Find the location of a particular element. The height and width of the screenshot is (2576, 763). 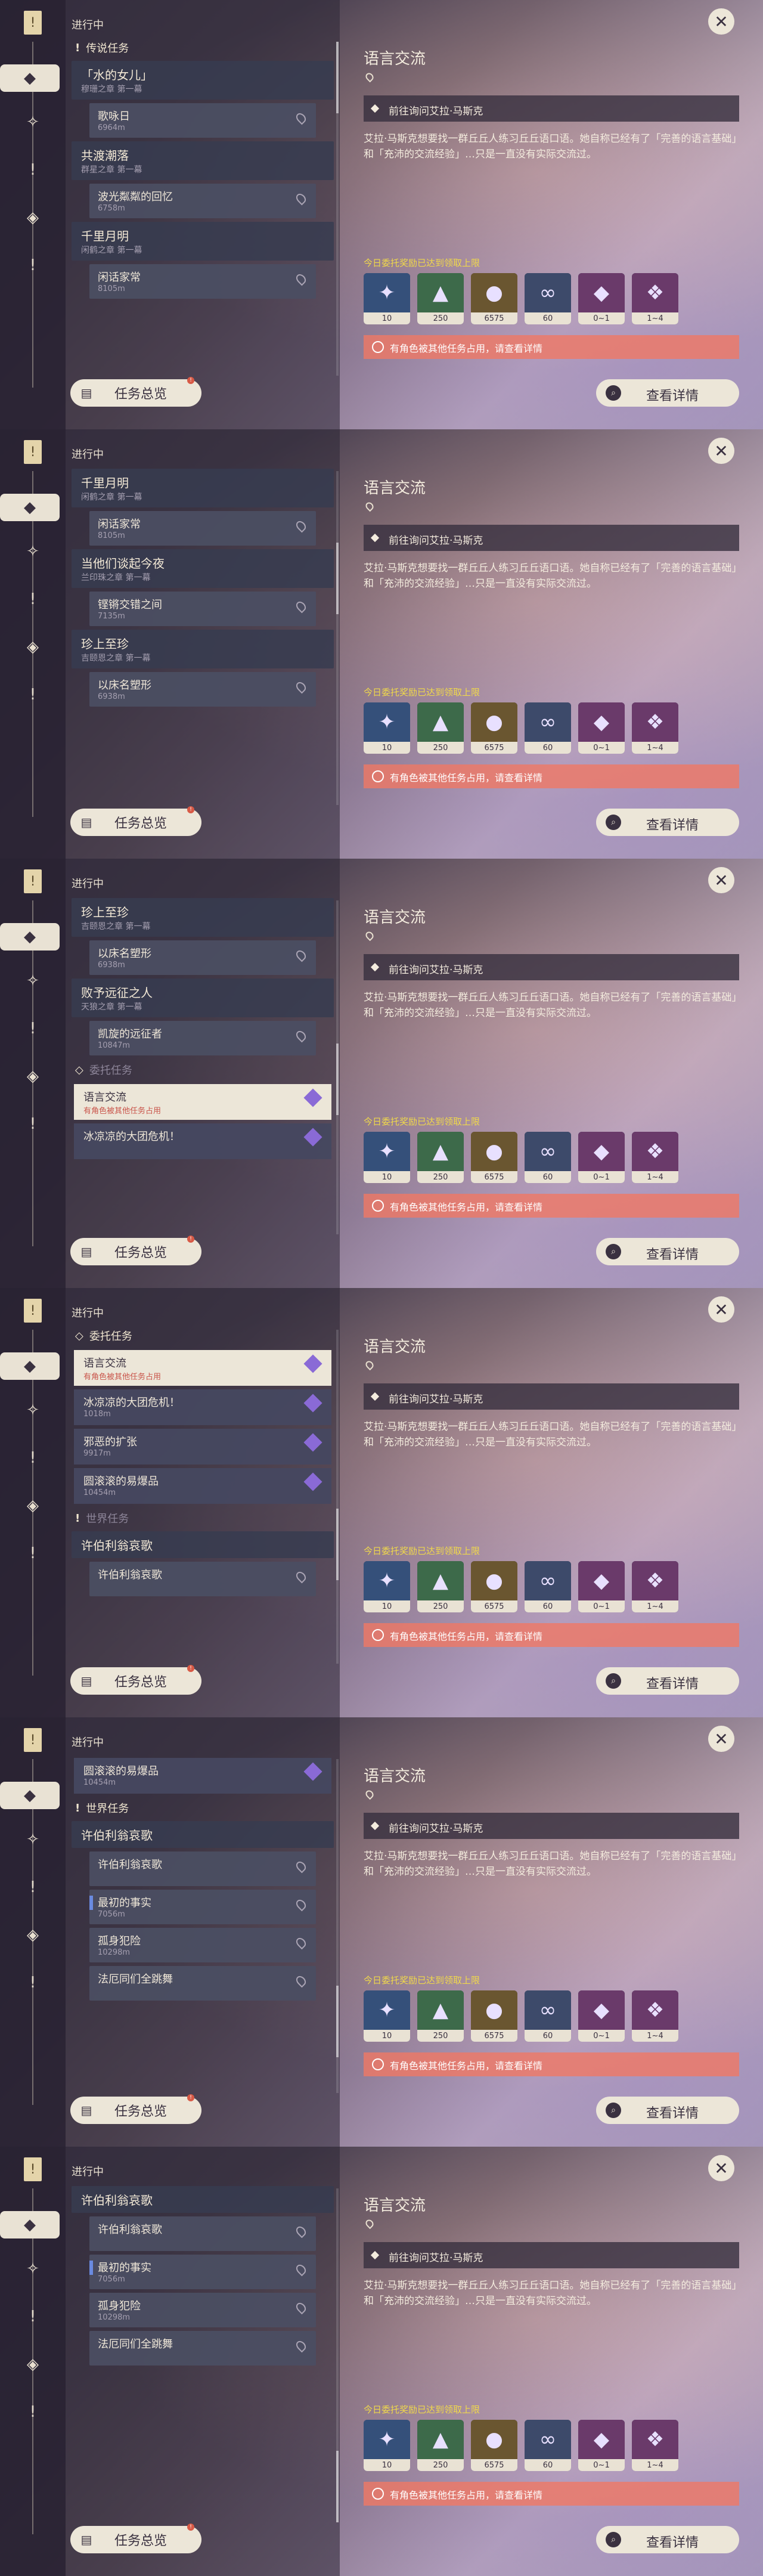

quest-step: 波光粼粼的回忆 6758m is located at coordinates (202, 201).